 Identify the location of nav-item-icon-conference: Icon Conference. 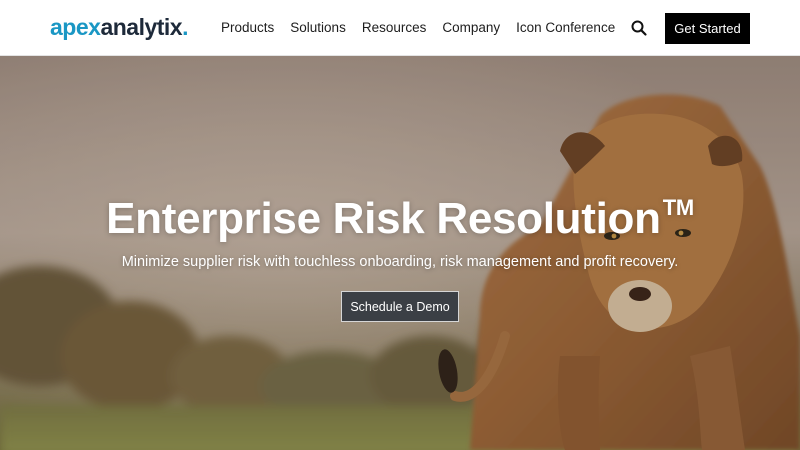
(565, 27).